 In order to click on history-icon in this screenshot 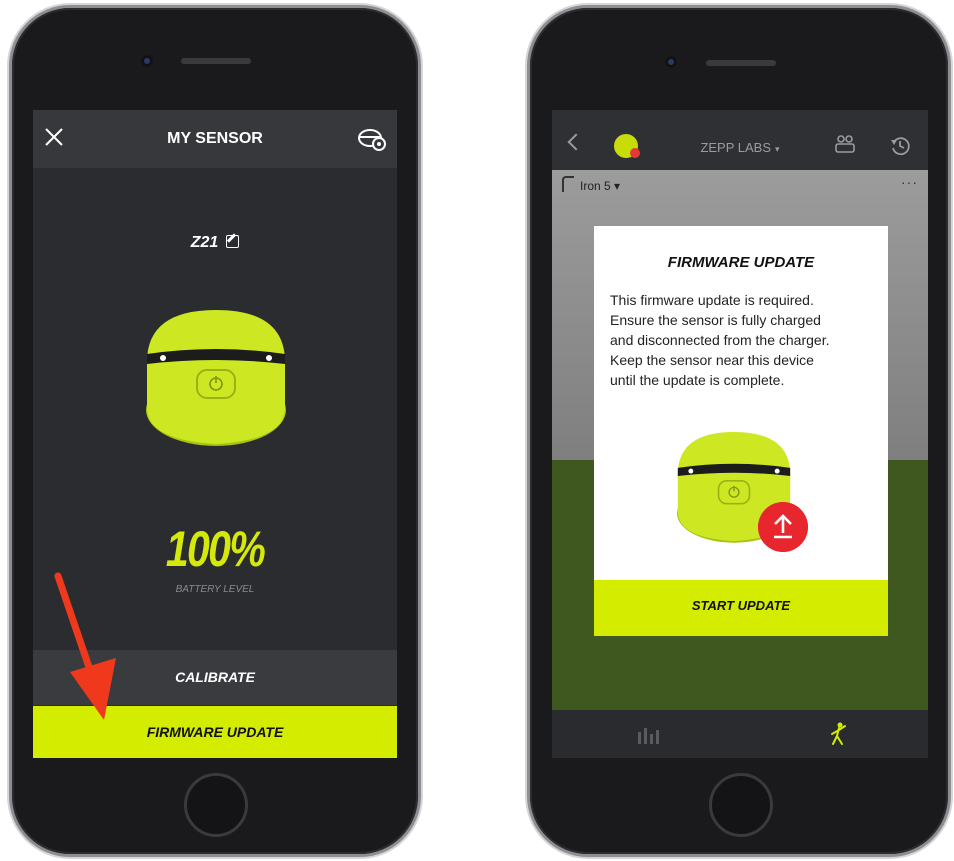, I will do `click(900, 146)`.